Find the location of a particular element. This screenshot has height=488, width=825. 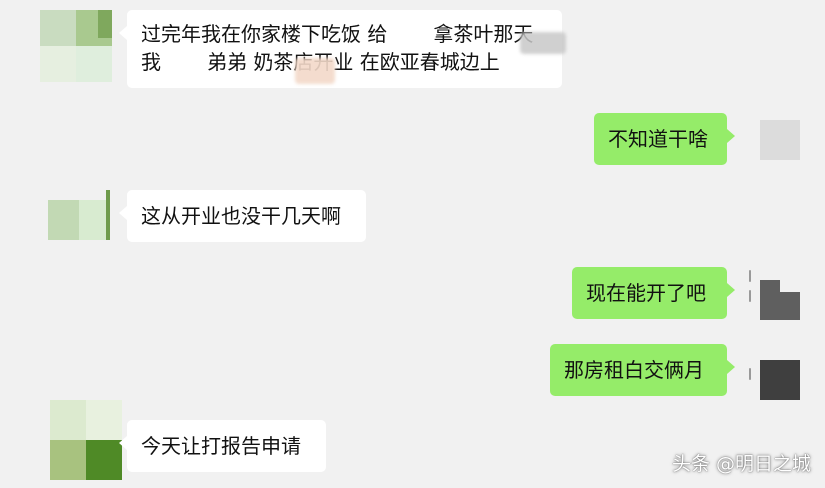

message-text-line-2: 我弟弟 奶茶店开业 在欧亚春城边上 is located at coordinates (320, 62).